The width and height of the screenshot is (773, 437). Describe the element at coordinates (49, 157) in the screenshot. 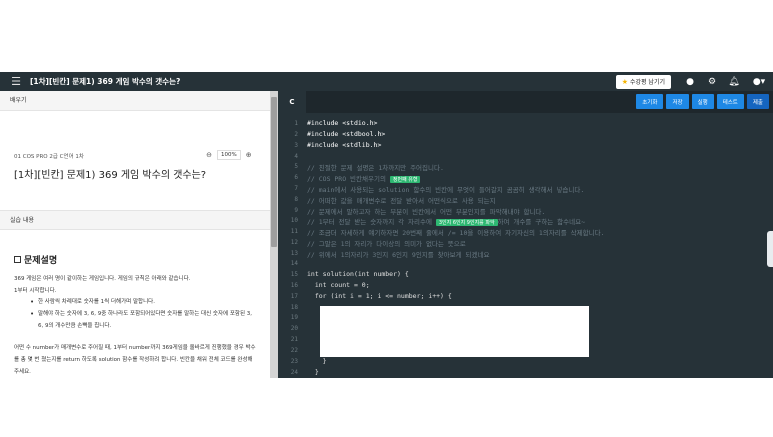

I see `breadcrumb: 01 COS PRO 2급 C언어 1차` at that location.